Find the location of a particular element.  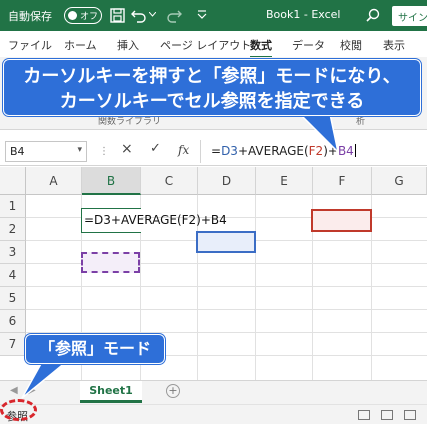

status-mode-highlight is located at coordinates (18, 410).